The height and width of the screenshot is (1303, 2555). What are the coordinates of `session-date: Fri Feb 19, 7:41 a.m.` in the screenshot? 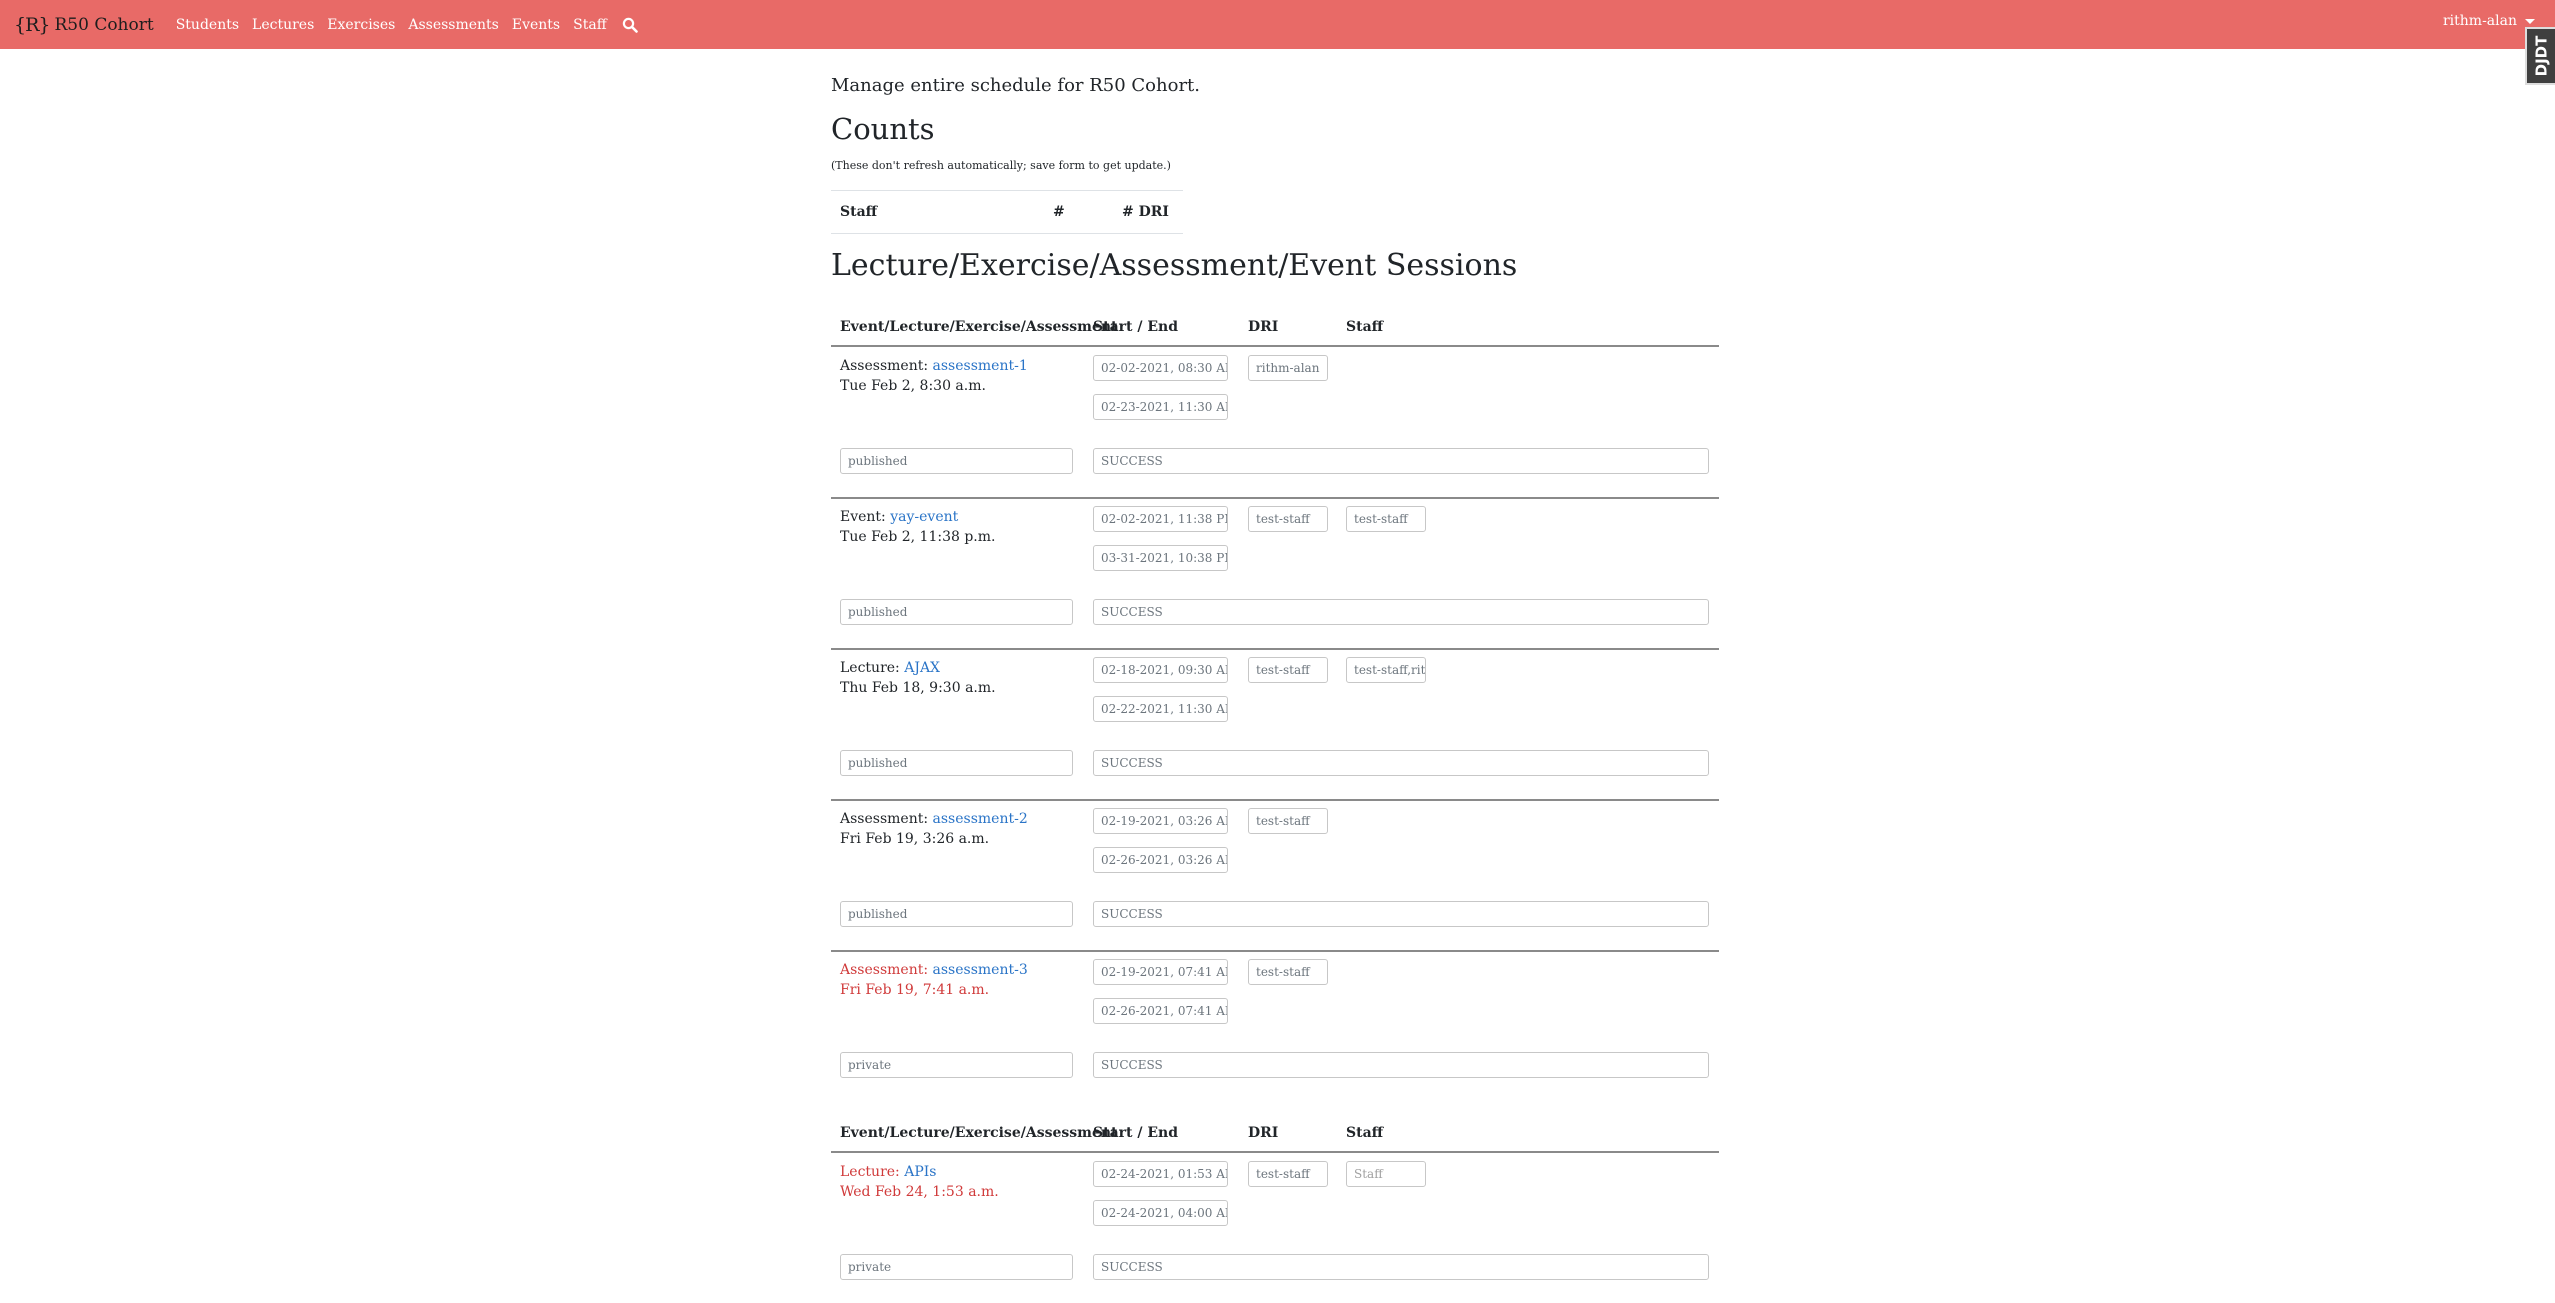 It's located at (915, 990).